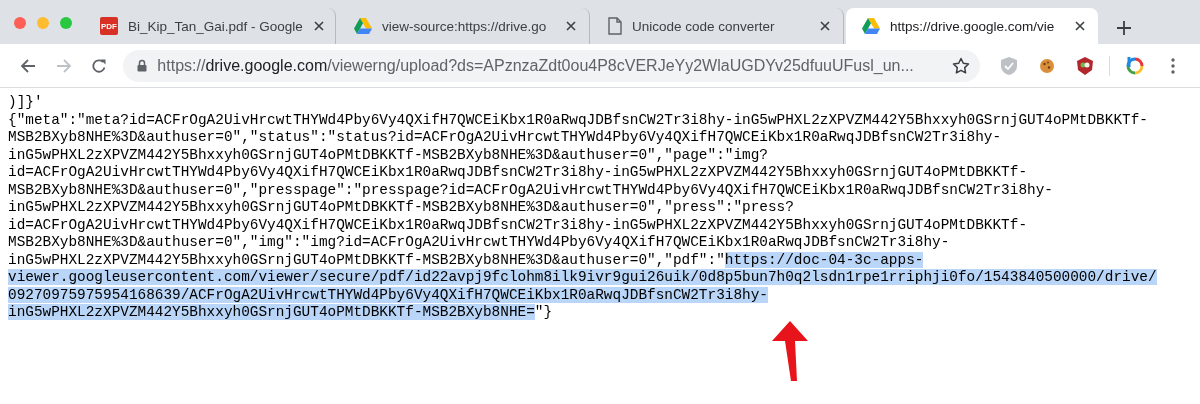 The height and width of the screenshot is (404, 1200). What do you see at coordinates (530, 189) in the screenshot?
I see `source-text: MSB2BXyb8NHE%3D&authuser=0","presspage":"presspage?id=ACFrOgA2UivHrcwtTHYWd4Pby6Vy4QXifH7QWCEiKbx1R0aRwqJDBfsnCW2Tr3i8hy-` at bounding box center [530, 189].